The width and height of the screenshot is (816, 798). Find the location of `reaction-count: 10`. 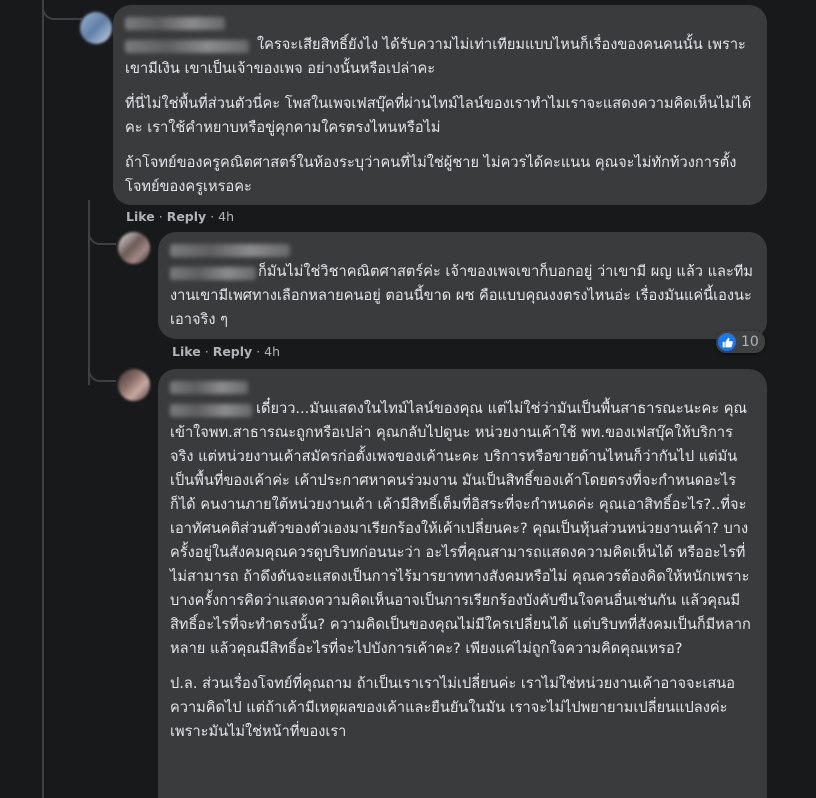

reaction-count: 10 is located at coordinates (750, 342).